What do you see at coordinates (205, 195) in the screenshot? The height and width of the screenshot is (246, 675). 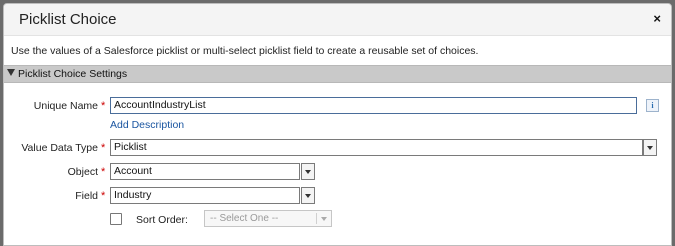 I see `field-select: Industry` at bounding box center [205, 195].